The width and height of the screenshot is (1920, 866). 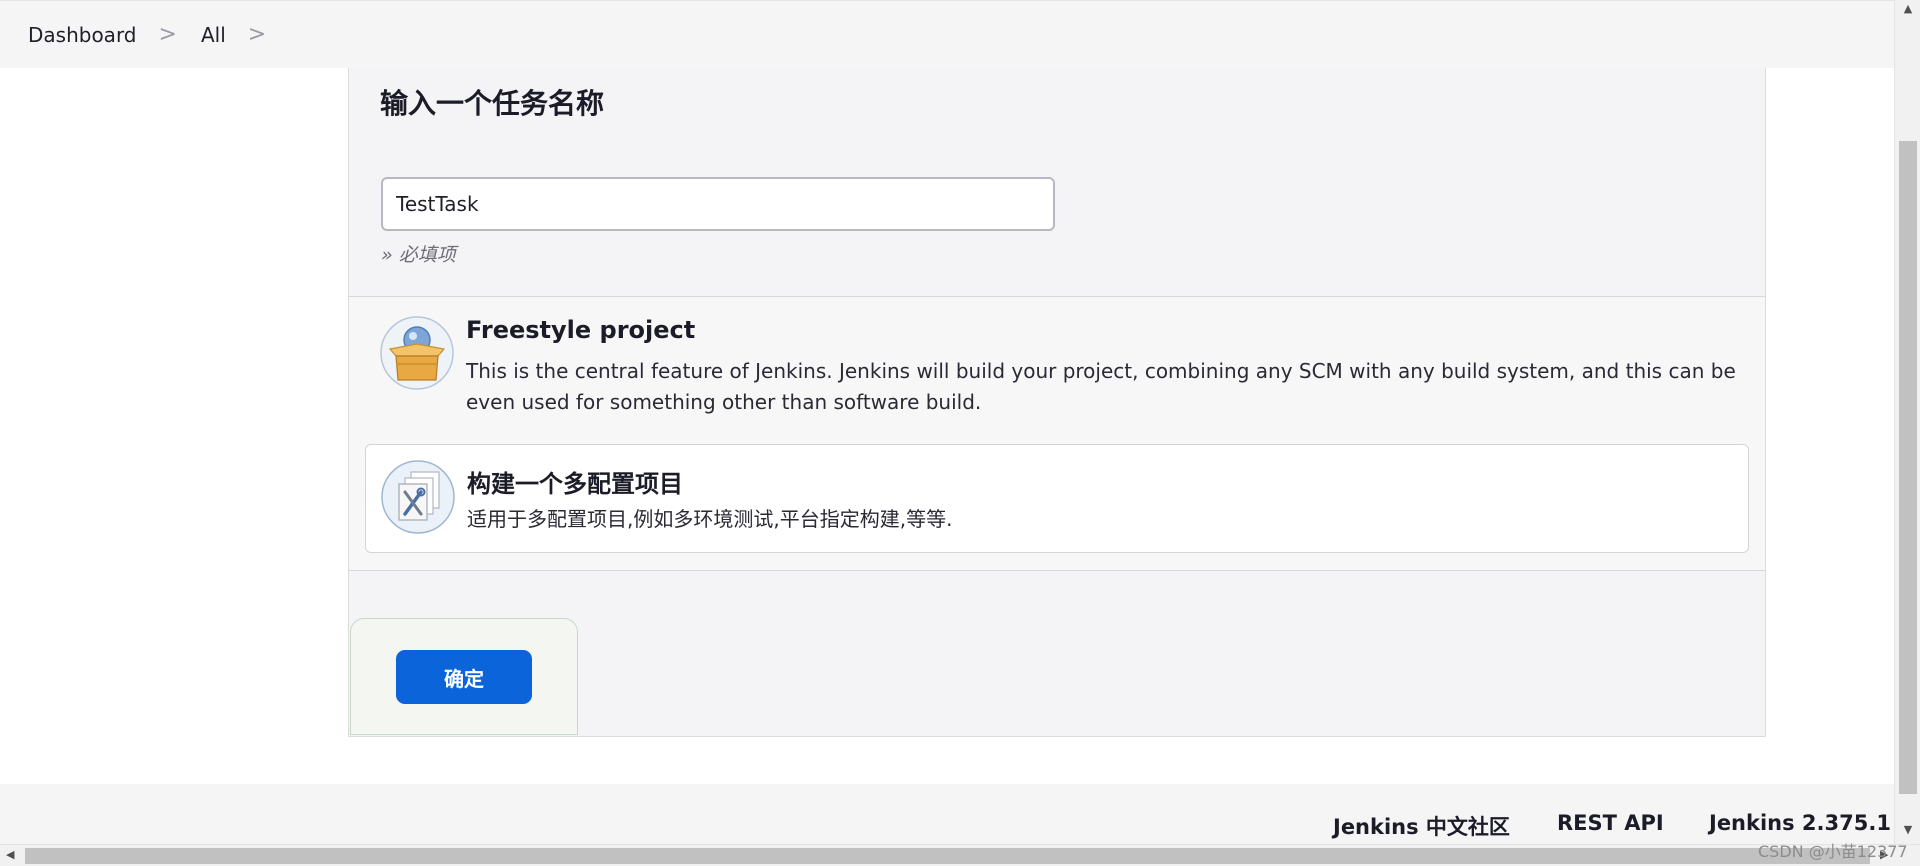 I want to click on item-type-description: 适用于多配置项目,例如多环境测试,平台指定构建,等等., so click(x=710, y=519).